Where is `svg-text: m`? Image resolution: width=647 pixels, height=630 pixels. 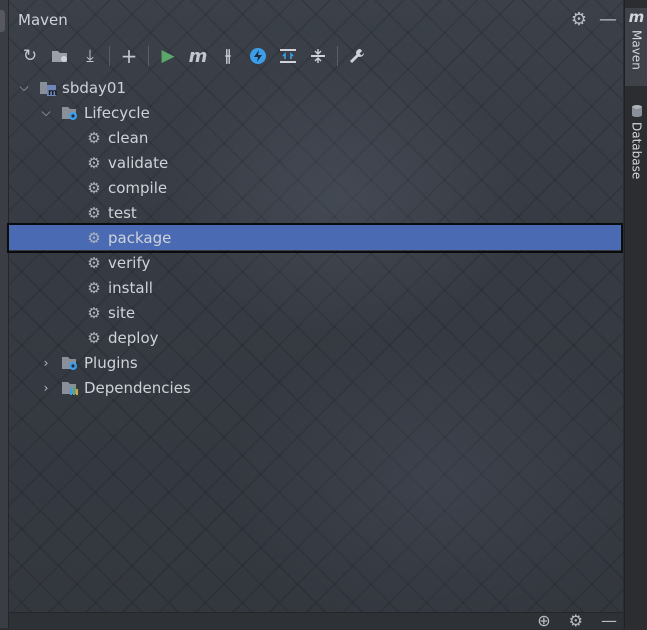 svg-text: m is located at coordinates (52, 92).